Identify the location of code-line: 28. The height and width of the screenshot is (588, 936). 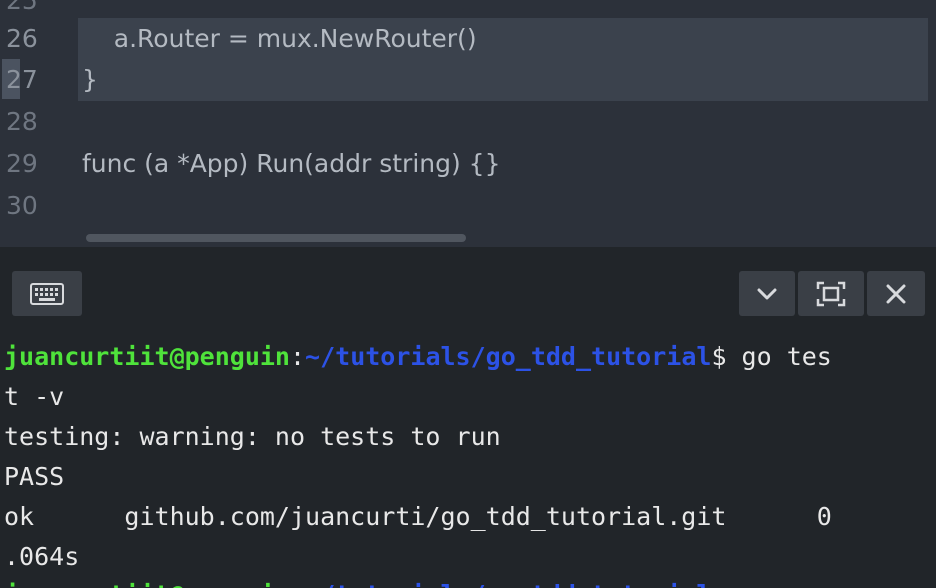
(468, 122).